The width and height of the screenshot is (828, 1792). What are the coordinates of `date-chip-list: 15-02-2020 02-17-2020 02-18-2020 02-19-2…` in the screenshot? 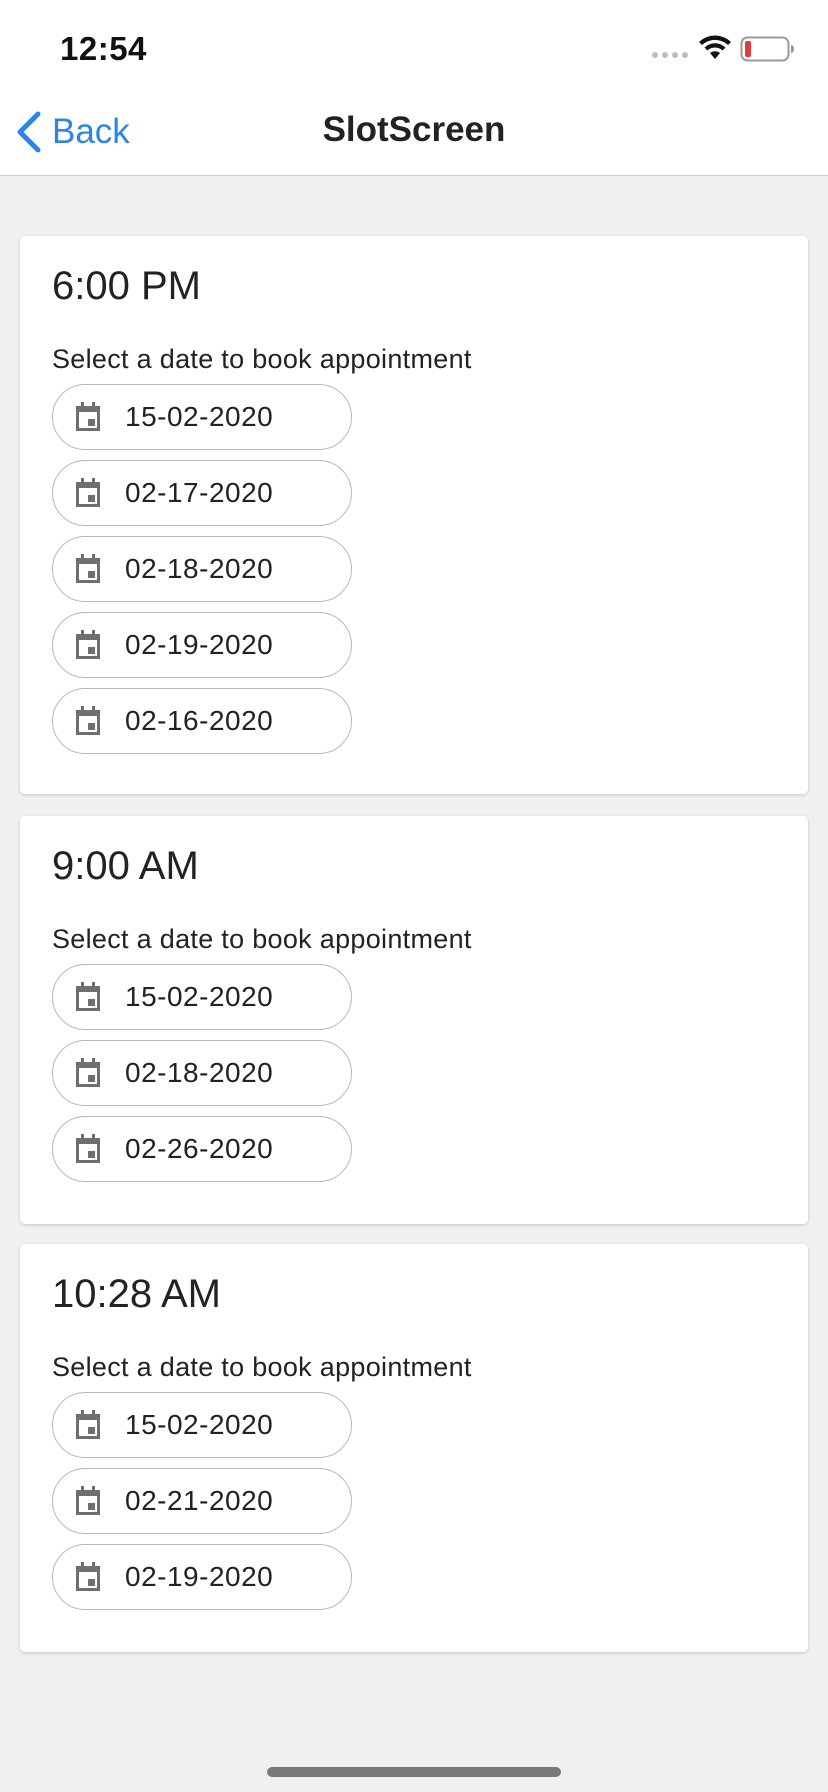 It's located at (202, 574).